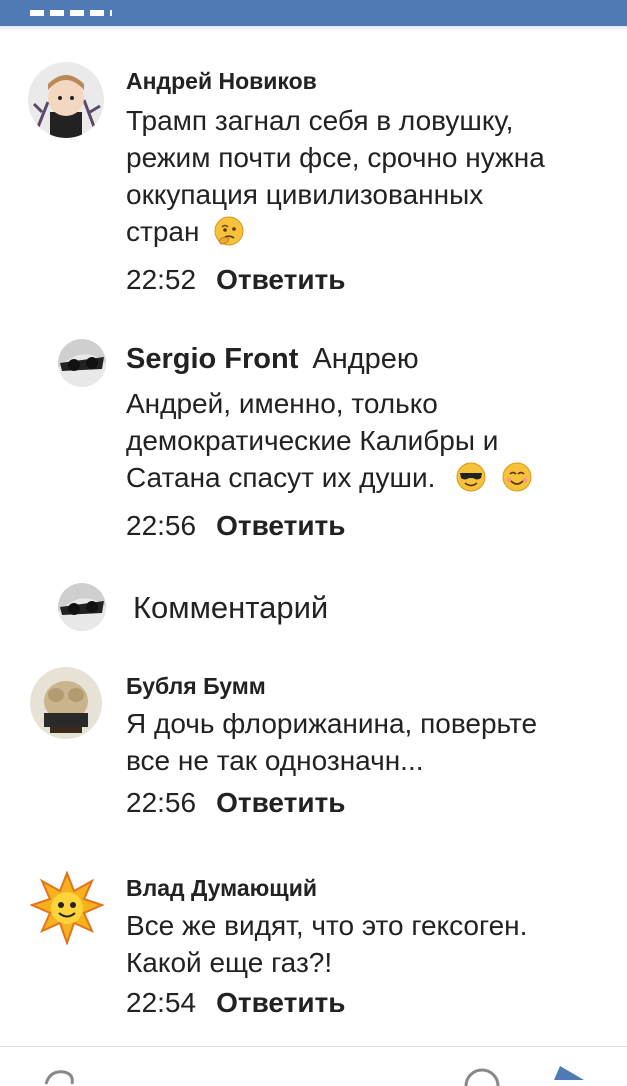 The width and height of the screenshot is (627, 1086). I want to click on comment-line: Сатана спасут их души., so click(346, 477).